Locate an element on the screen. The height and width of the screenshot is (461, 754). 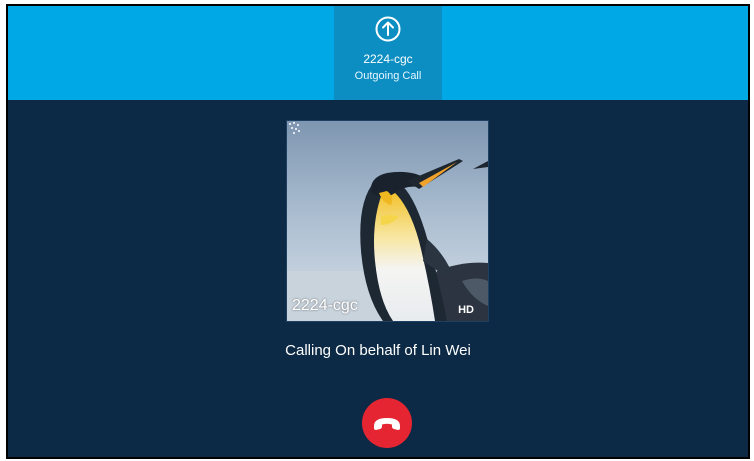
hd-badge: HD is located at coordinates (466, 310).